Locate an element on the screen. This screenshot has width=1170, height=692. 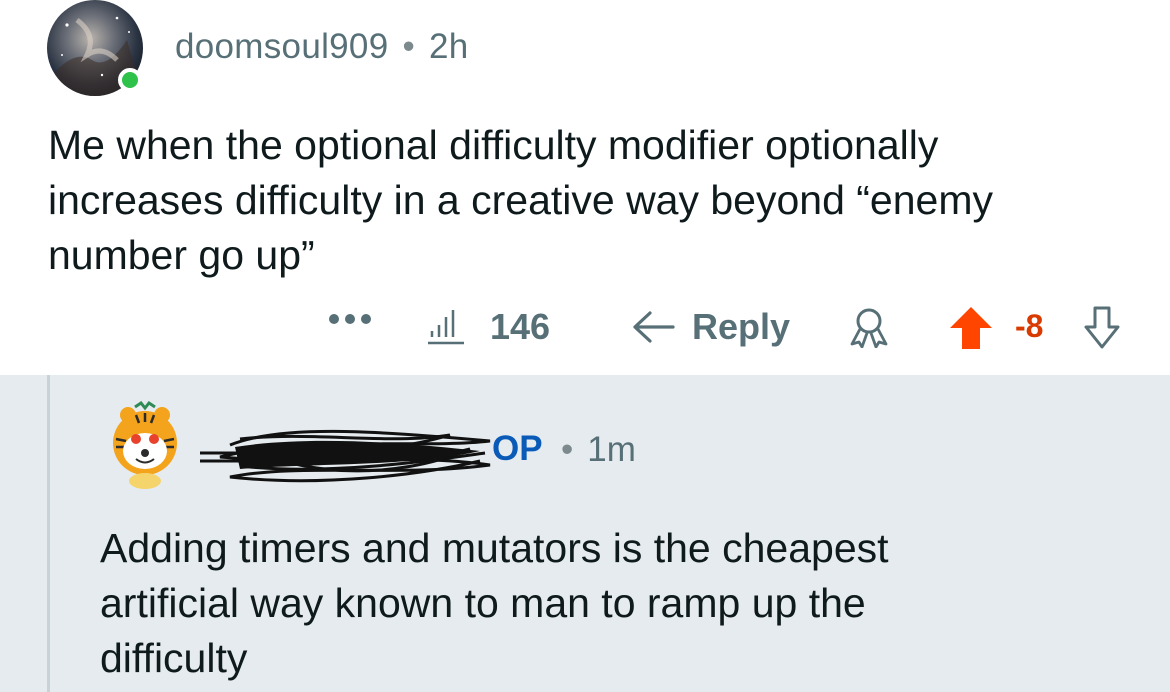
comment-body-line: difficulty is located at coordinates (174, 658).